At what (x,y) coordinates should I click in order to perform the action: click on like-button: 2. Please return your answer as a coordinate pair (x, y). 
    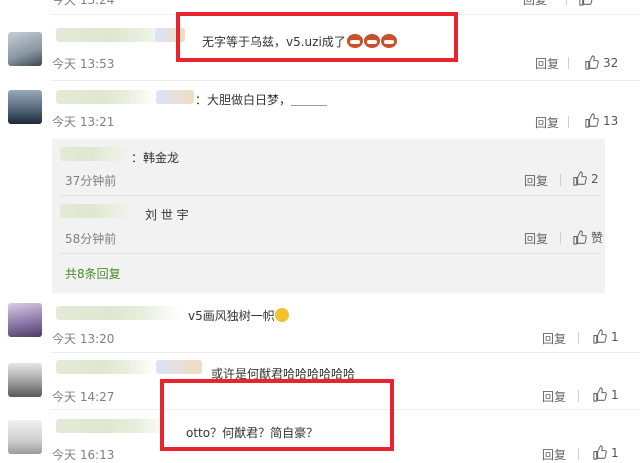
    Looking at the image, I should click on (585, 178).